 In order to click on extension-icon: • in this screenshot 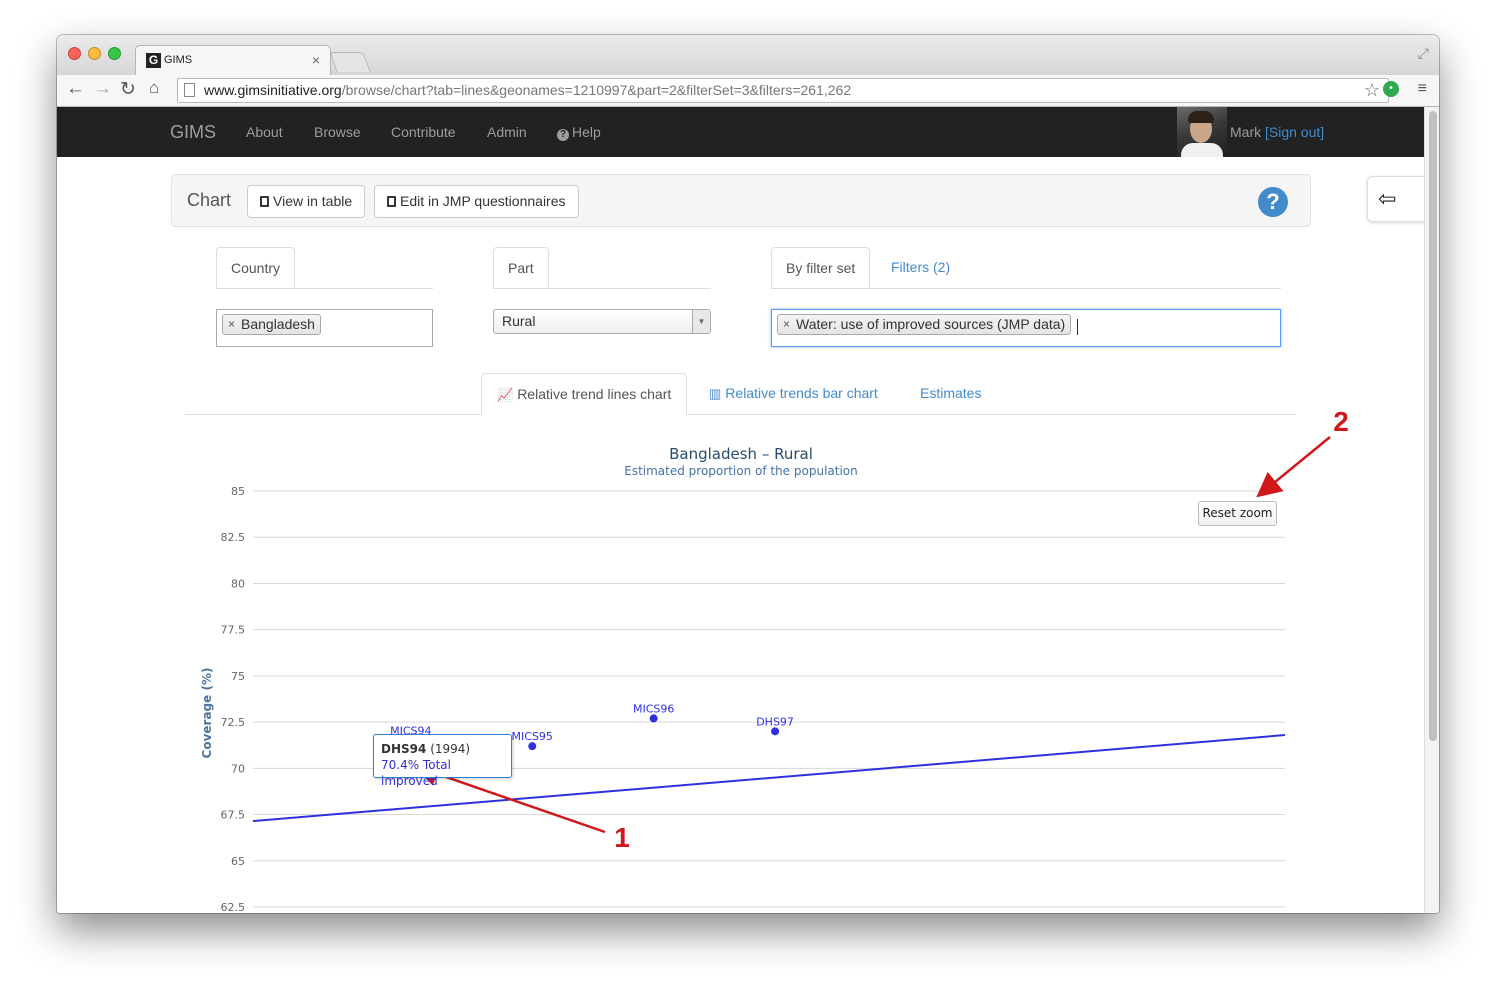, I will do `click(1391, 89)`.